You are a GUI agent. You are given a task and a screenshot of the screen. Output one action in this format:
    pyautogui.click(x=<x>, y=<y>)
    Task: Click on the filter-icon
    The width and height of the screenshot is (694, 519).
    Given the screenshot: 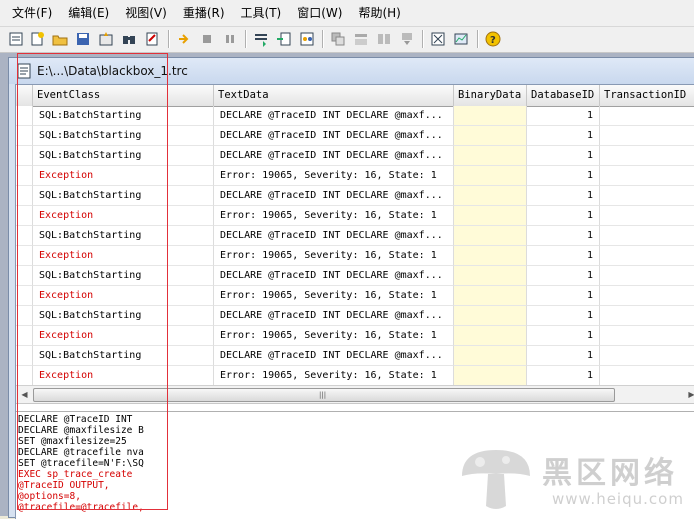 What is the action you would take?
    pyautogui.click(x=338, y=39)
    